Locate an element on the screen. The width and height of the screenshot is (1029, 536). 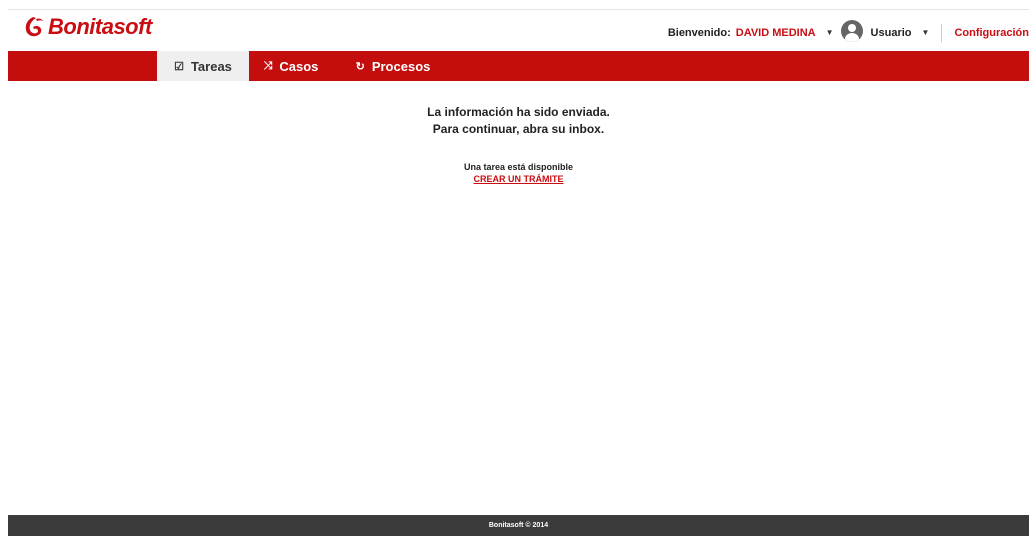
brand-name: Bonitasoft is located at coordinates (100, 26).